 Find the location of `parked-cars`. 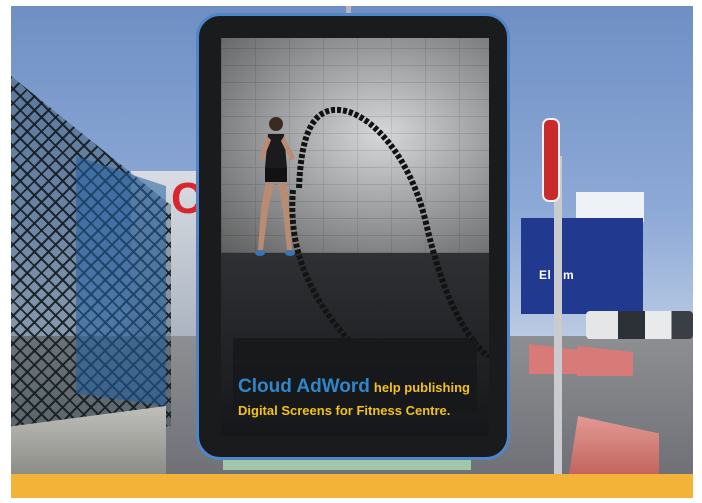

parked-cars is located at coordinates (639, 325).